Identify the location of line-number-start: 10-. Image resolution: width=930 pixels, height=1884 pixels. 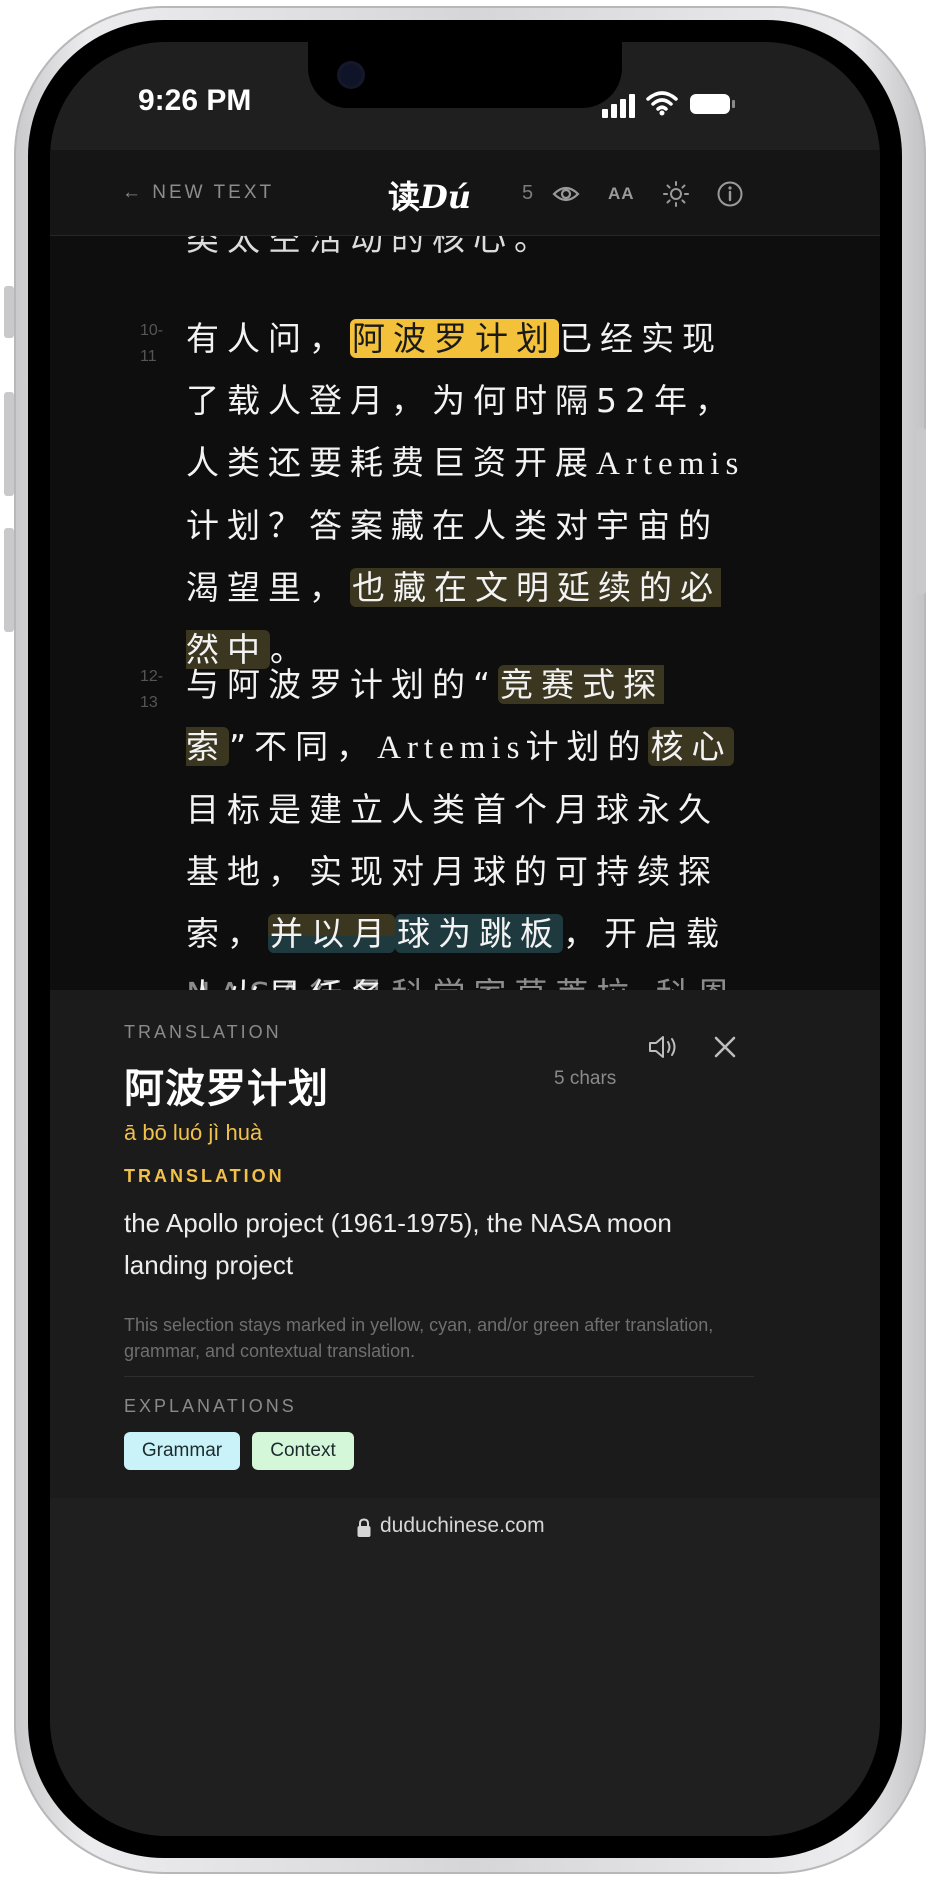
(152, 330).